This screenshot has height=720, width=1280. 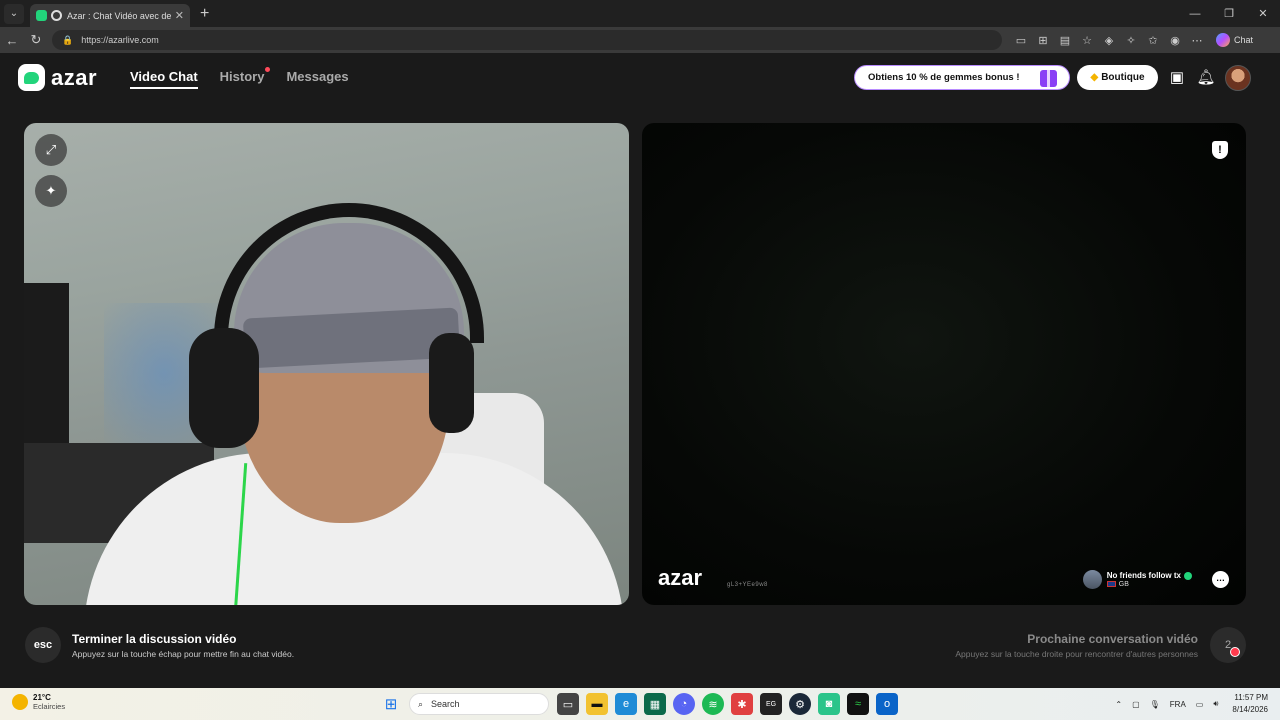 What do you see at coordinates (49, 706) in the screenshot?
I see `weather-condition: Eclaircies` at bounding box center [49, 706].